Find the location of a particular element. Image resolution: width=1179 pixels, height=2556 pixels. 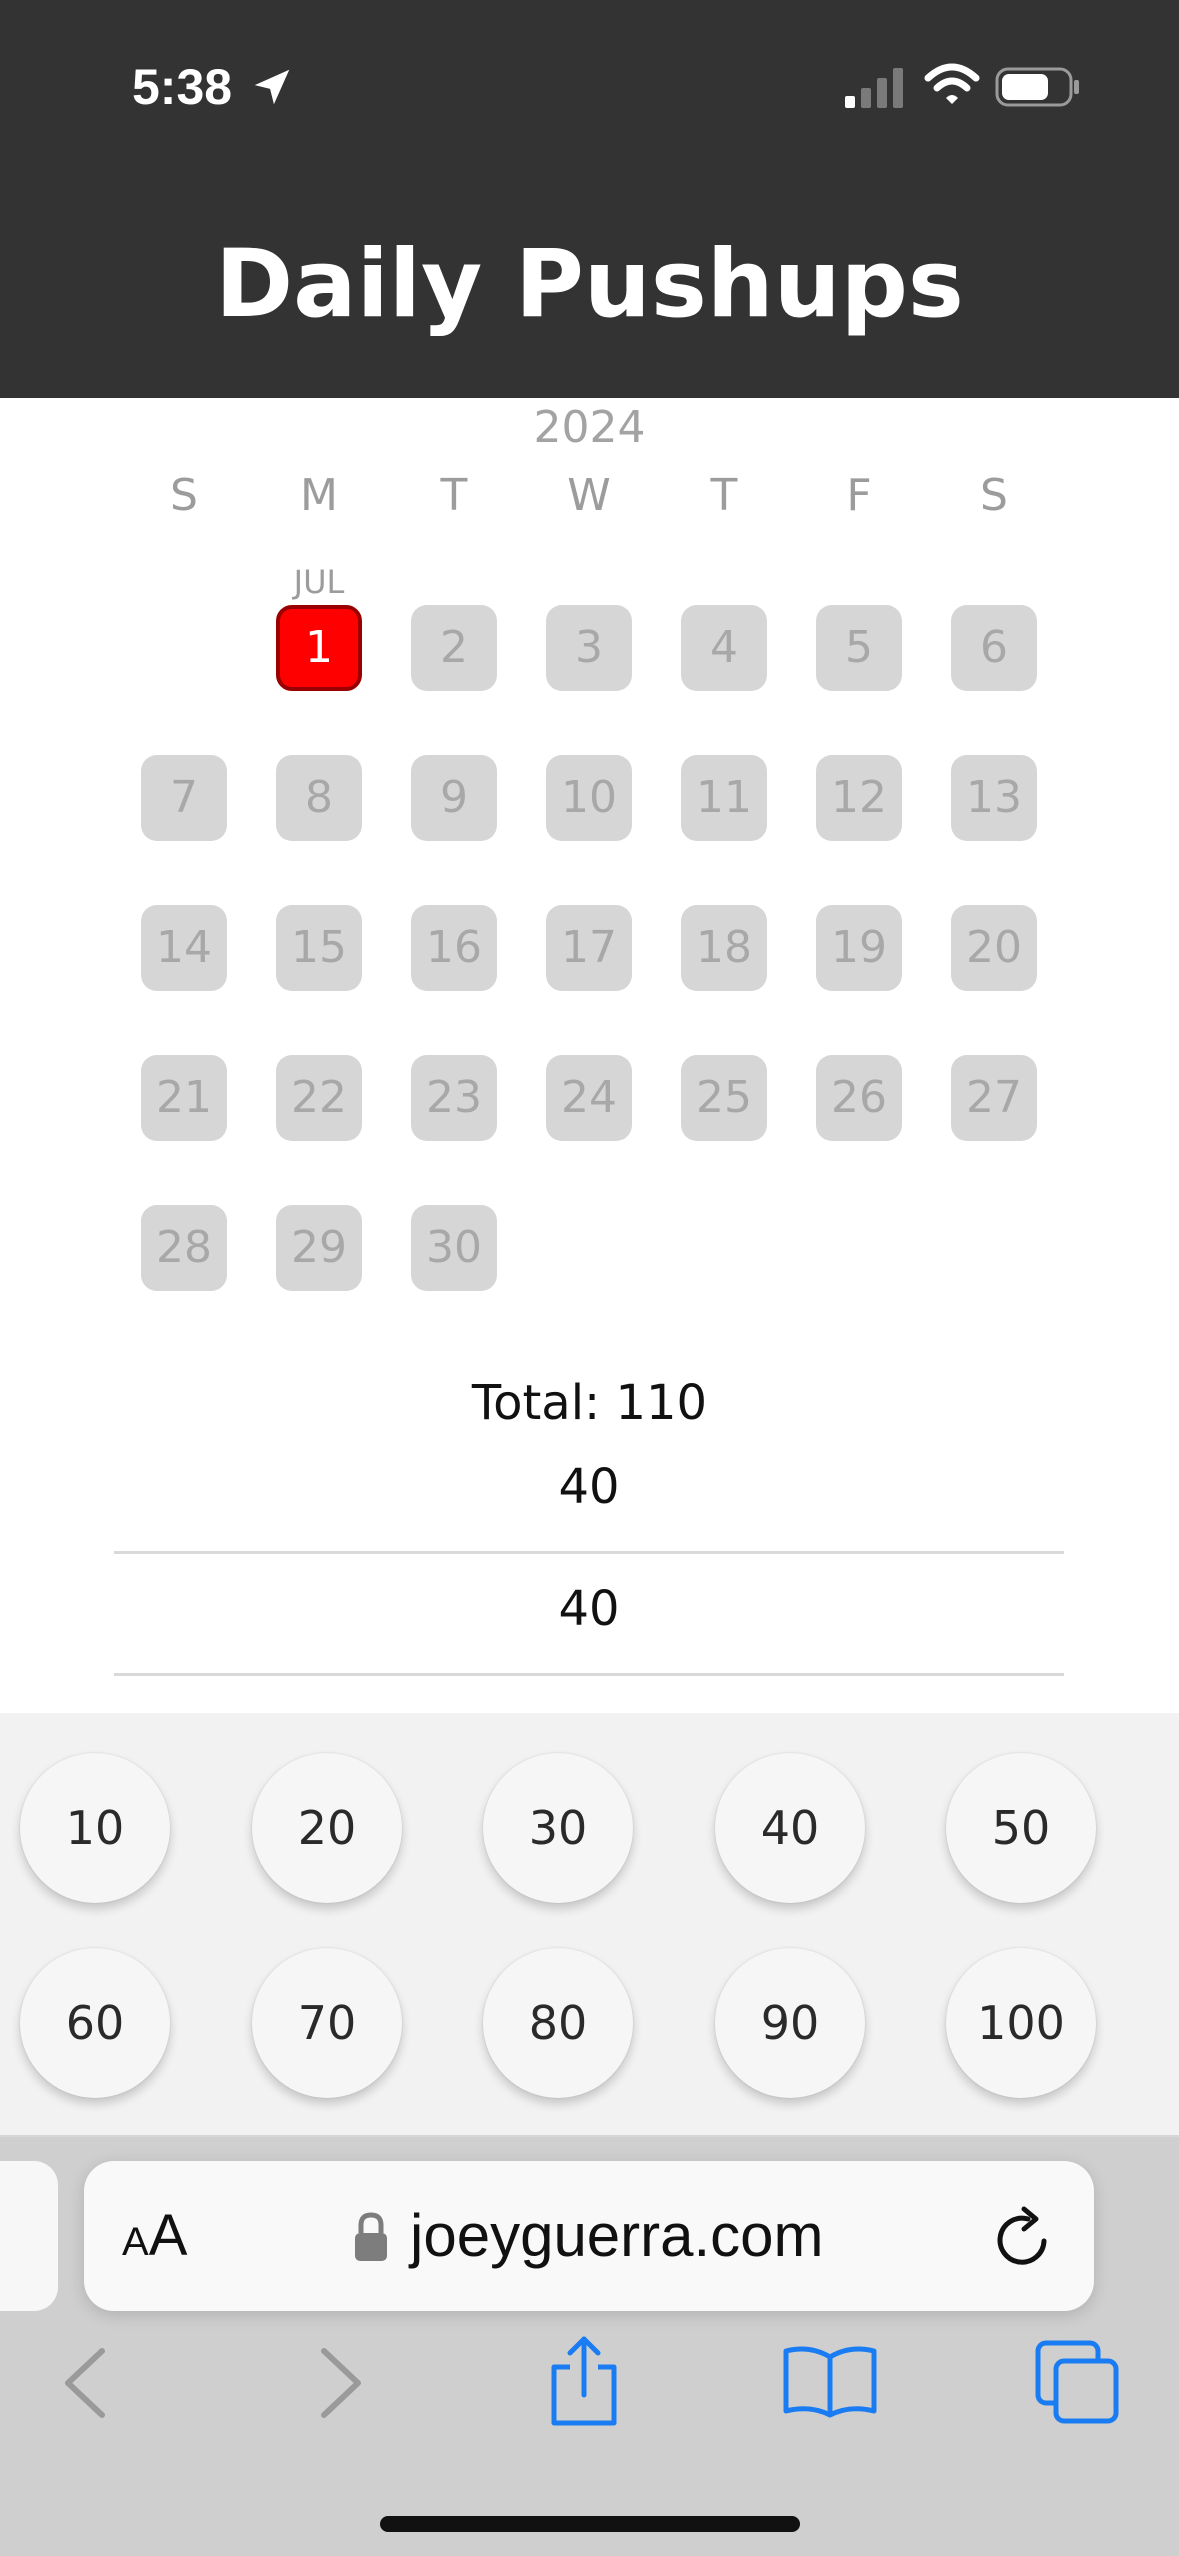

calendar-day: 24 is located at coordinates (589, 1098).